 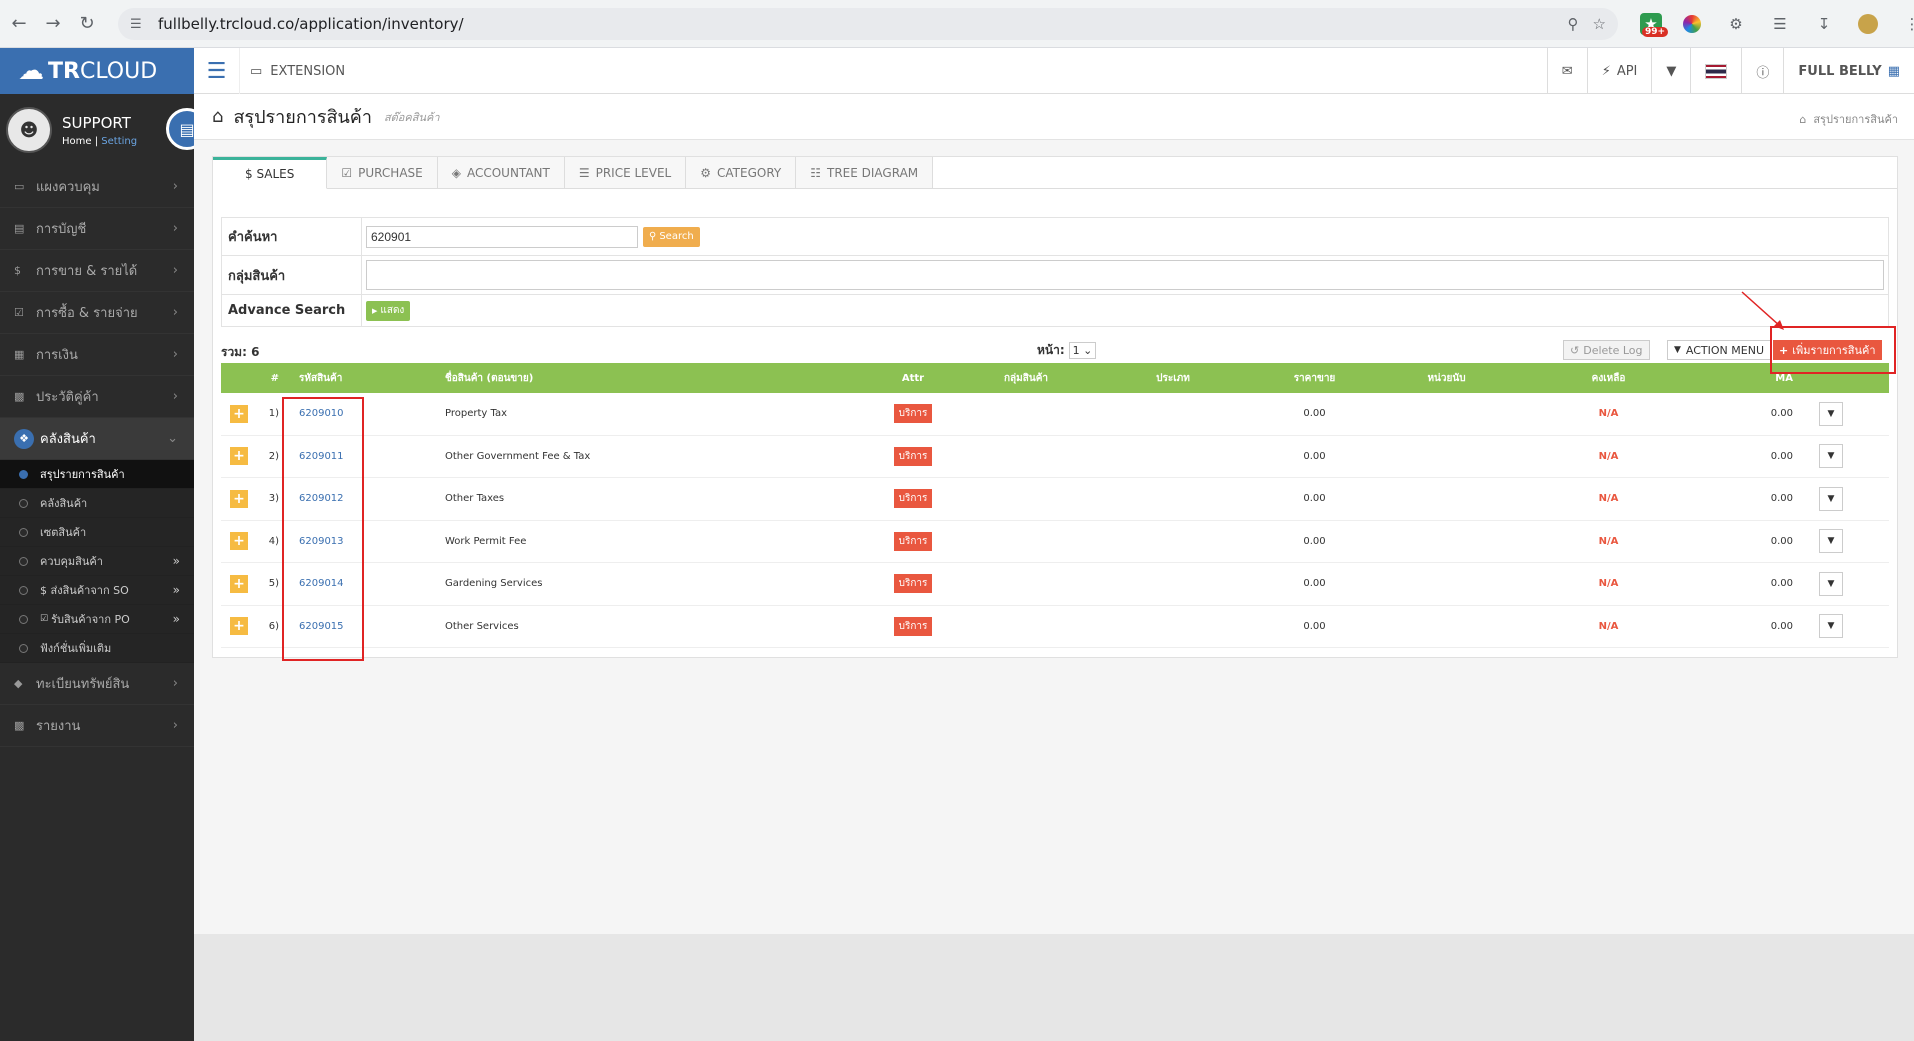 What do you see at coordinates (97, 355) in the screenshot?
I see `sidebar-item-finance: ▦ การเงิน ›` at bounding box center [97, 355].